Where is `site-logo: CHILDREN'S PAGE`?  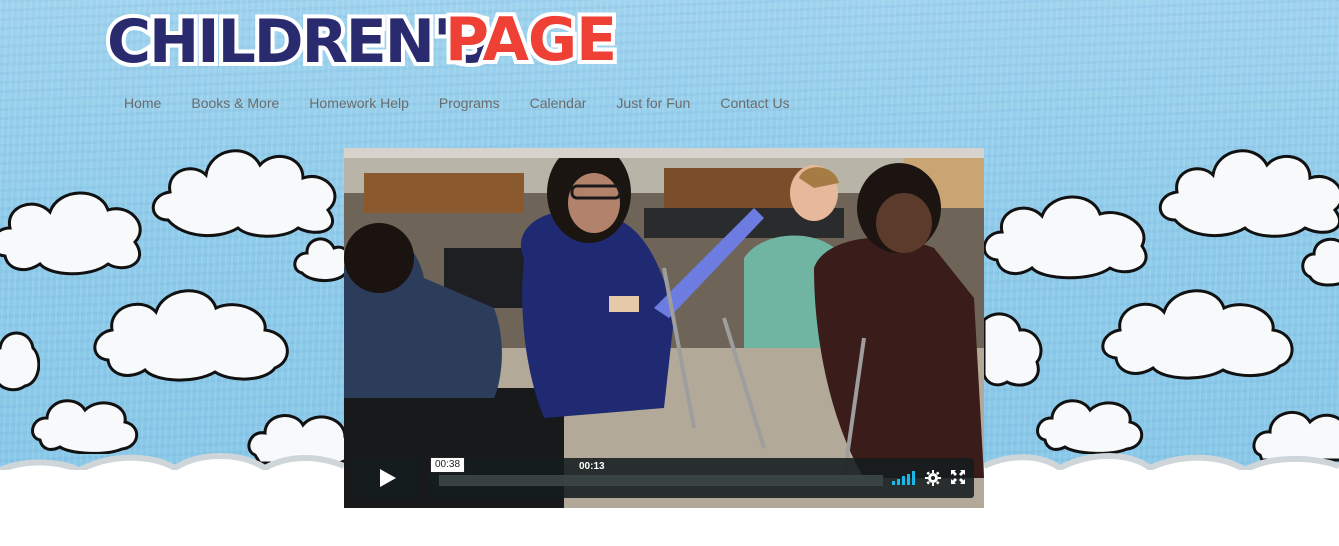 site-logo: CHILDREN'S PAGE is located at coordinates (362, 41).